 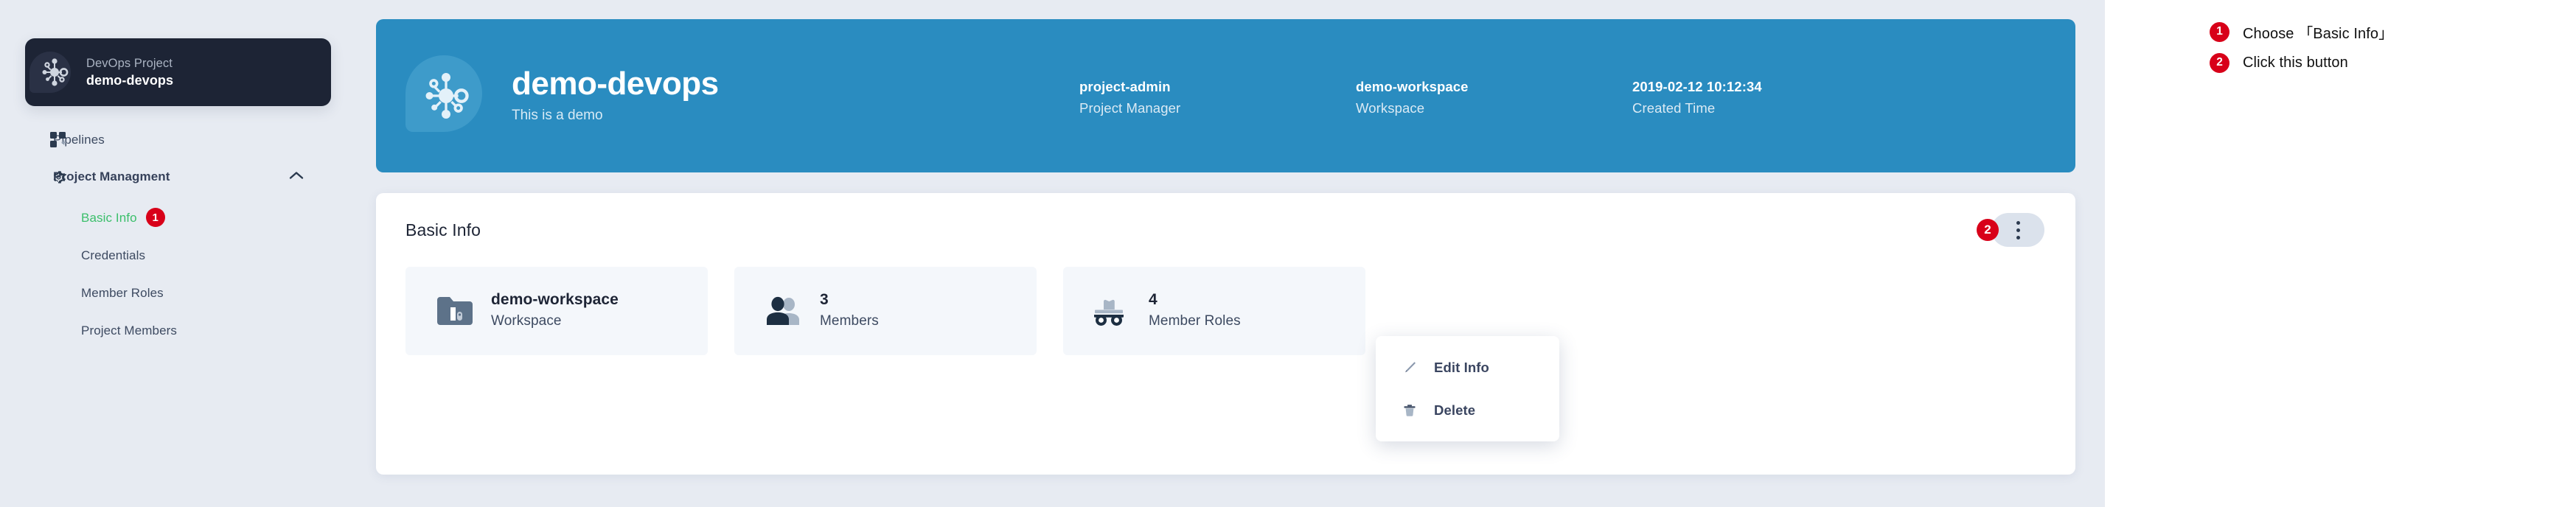 I want to click on stat-card-text: 4 Member Roles, so click(x=1195, y=311).